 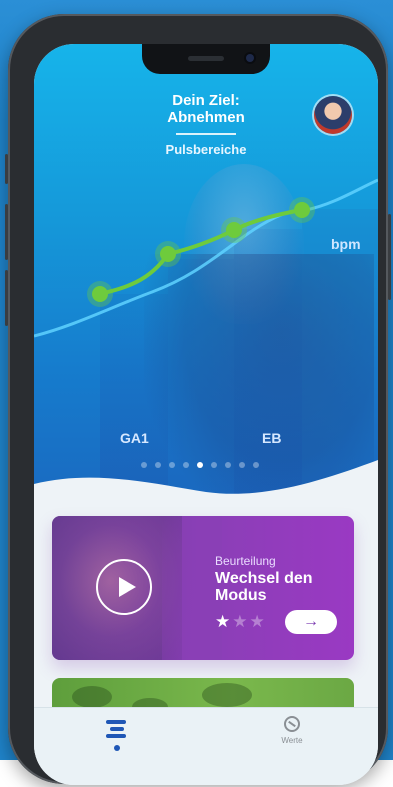 I want to click on notch, so click(x=206, y=59).